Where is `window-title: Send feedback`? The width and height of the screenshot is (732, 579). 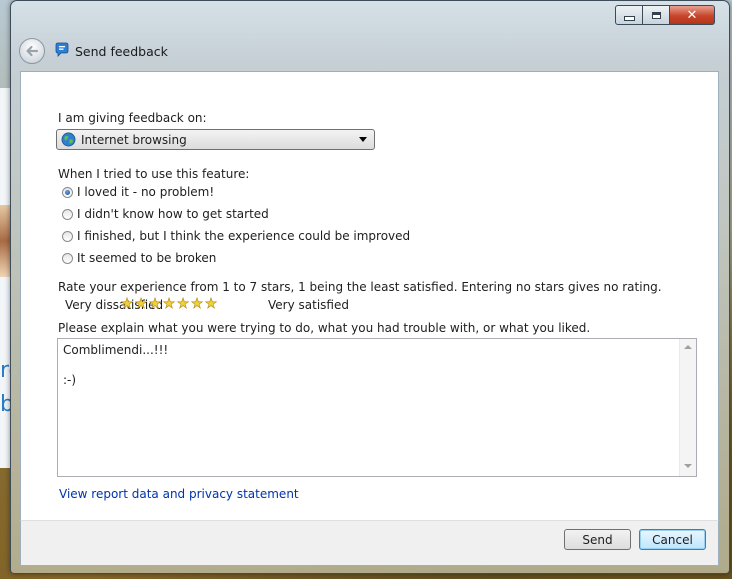 window-title: Send feedback is located at coordinates (121, 51).